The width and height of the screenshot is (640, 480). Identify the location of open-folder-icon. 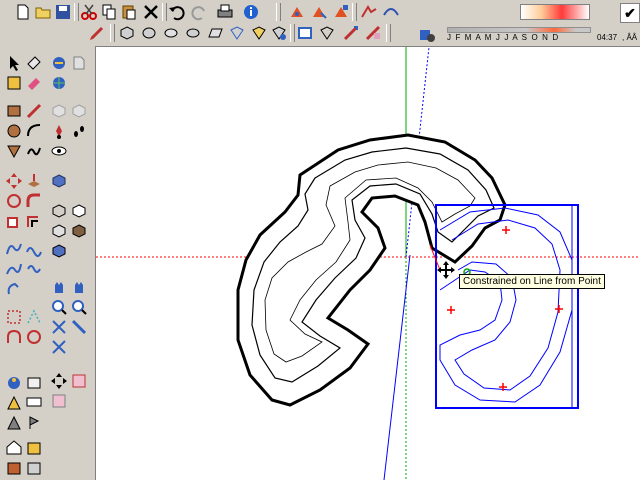
(43, 12).